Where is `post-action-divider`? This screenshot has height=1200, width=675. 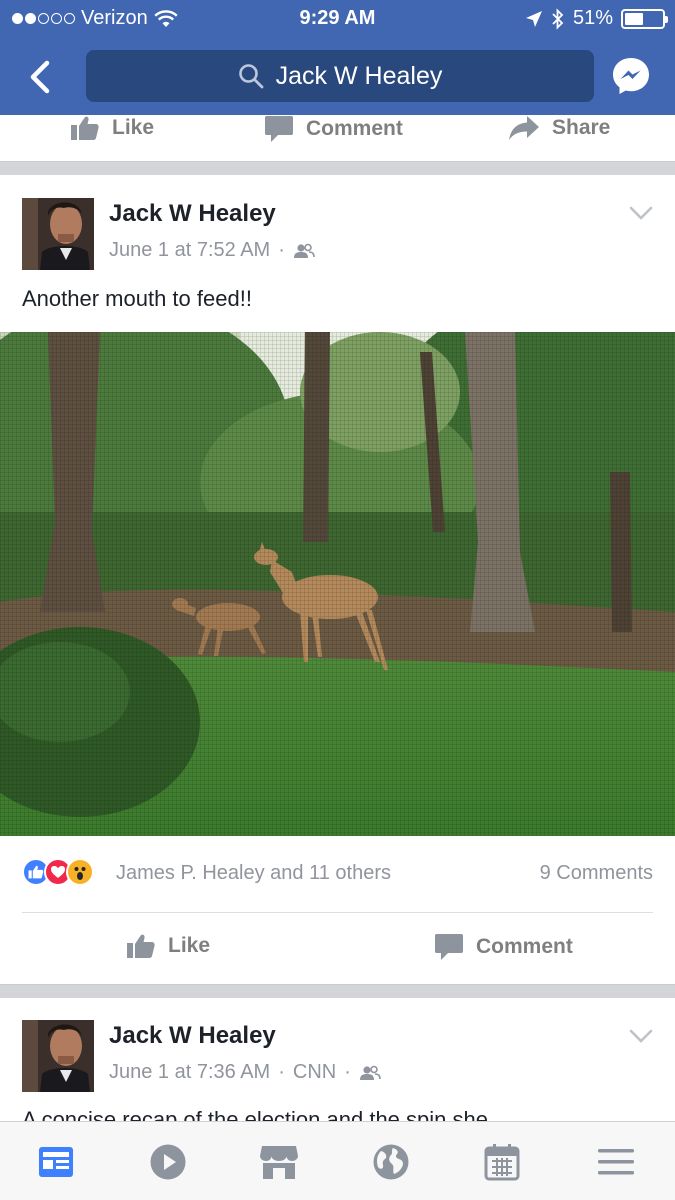 post-action-divider is located at coordinates (337, 912).